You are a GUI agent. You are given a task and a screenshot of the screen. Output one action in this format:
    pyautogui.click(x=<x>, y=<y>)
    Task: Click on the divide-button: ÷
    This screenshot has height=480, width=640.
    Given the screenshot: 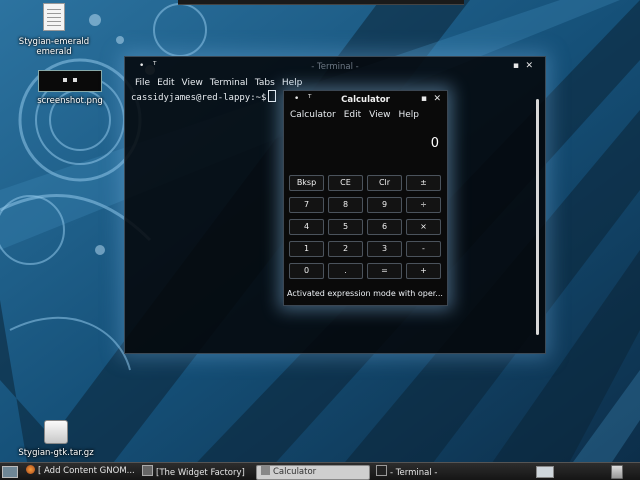 What is the action you would take?
    pyautogui.click(x=423, y=205)
    